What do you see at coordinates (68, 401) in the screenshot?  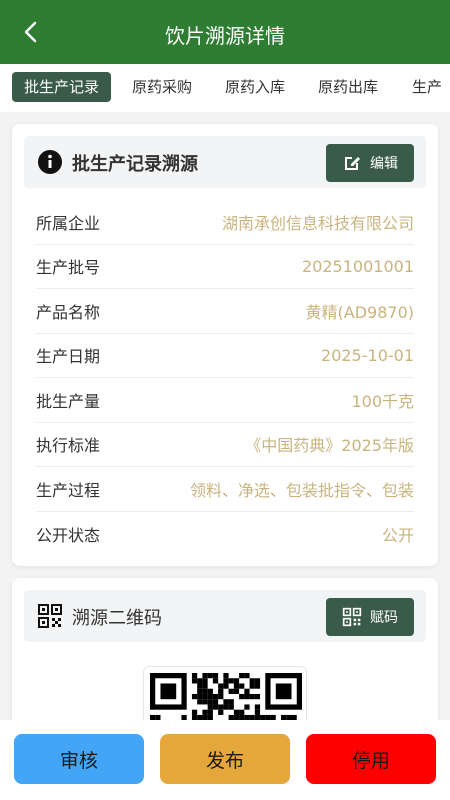 I see `row-label: 批生产量` at bounding box center [68, 401].